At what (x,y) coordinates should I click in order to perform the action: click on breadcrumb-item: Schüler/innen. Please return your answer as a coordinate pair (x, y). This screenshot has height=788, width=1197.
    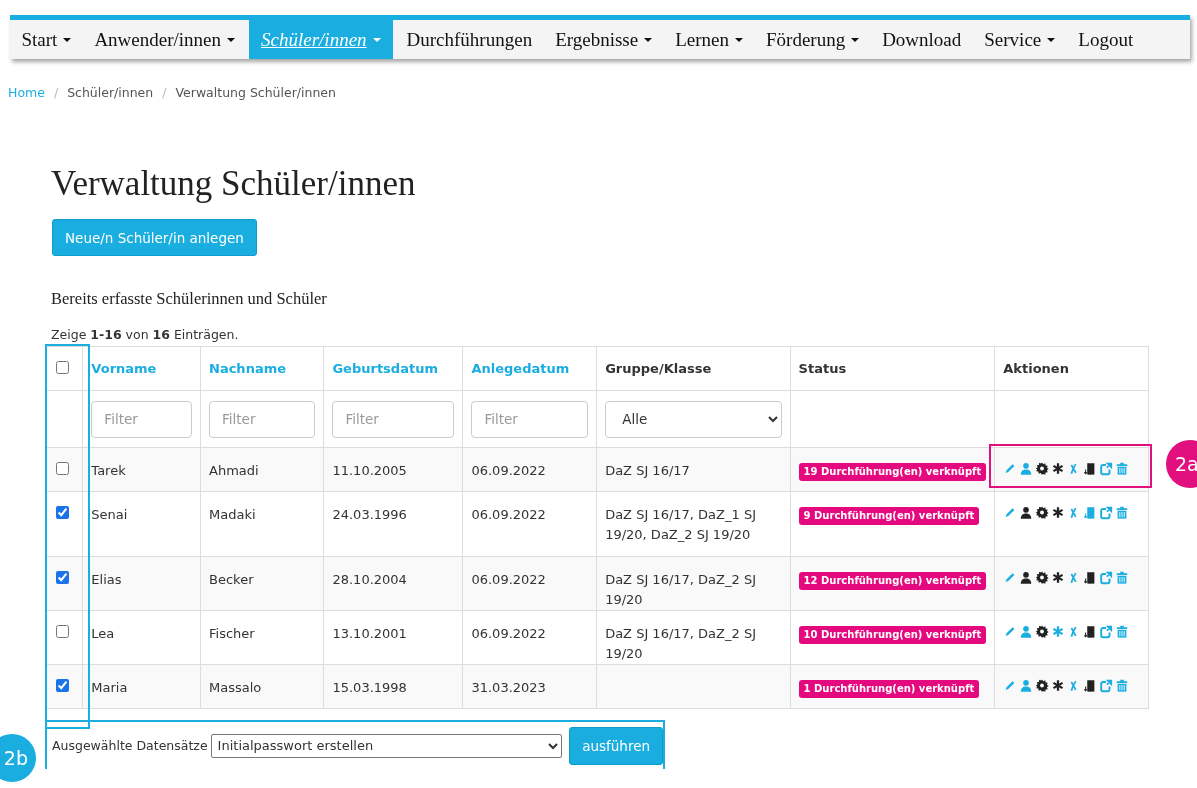
    Looking at the image, I should click on (110, 92).